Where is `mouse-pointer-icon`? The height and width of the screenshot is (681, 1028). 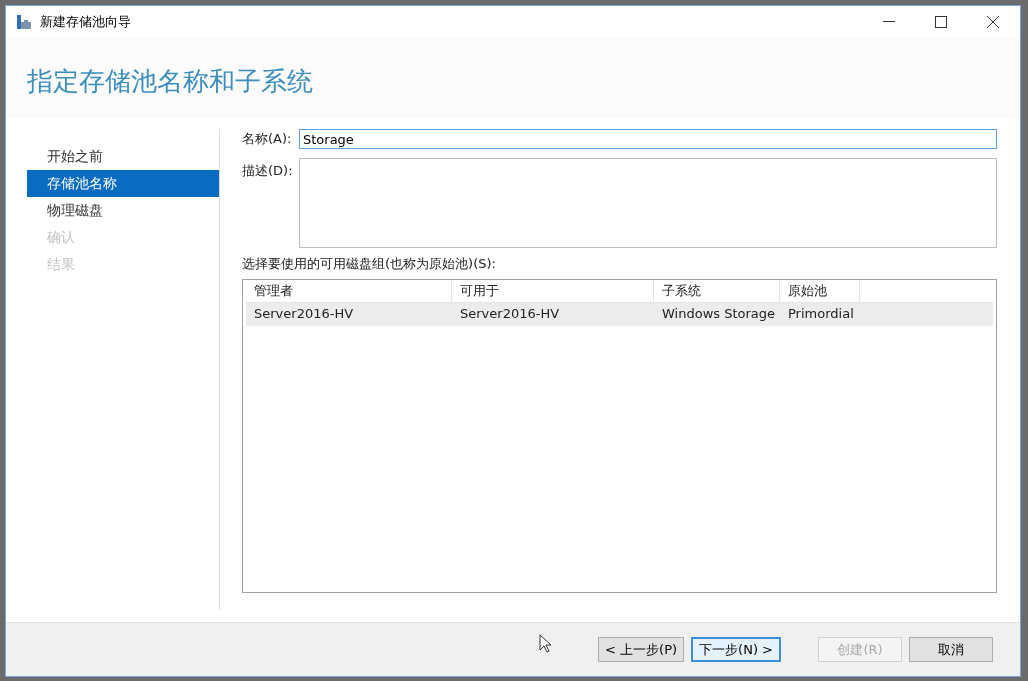 mouse-pointer-icon is located at coordinates (545, 643).